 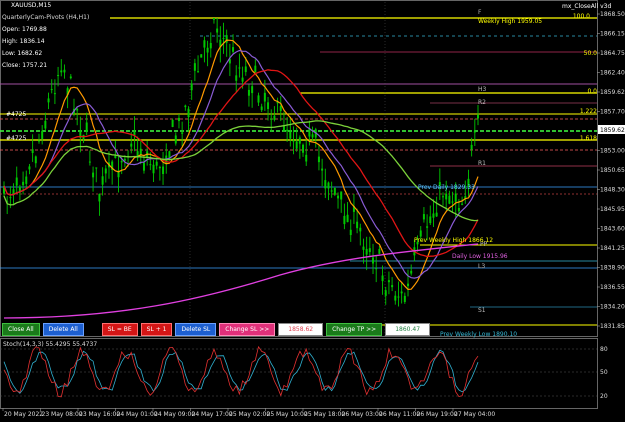 What do you see at coordinates (588, 111) in the screenshot?
I see `fib-1222-tag: 1.222` at bounding box center [588, 111].